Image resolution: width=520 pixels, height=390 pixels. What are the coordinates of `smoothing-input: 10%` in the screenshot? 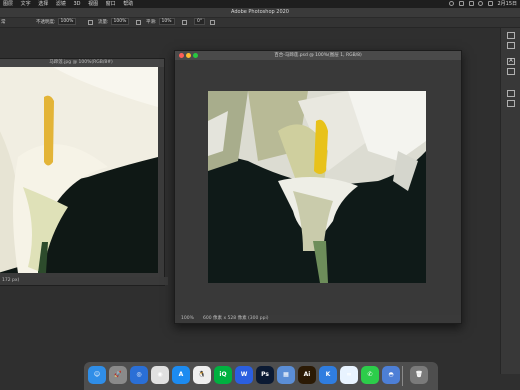 It's located at (166, 21).